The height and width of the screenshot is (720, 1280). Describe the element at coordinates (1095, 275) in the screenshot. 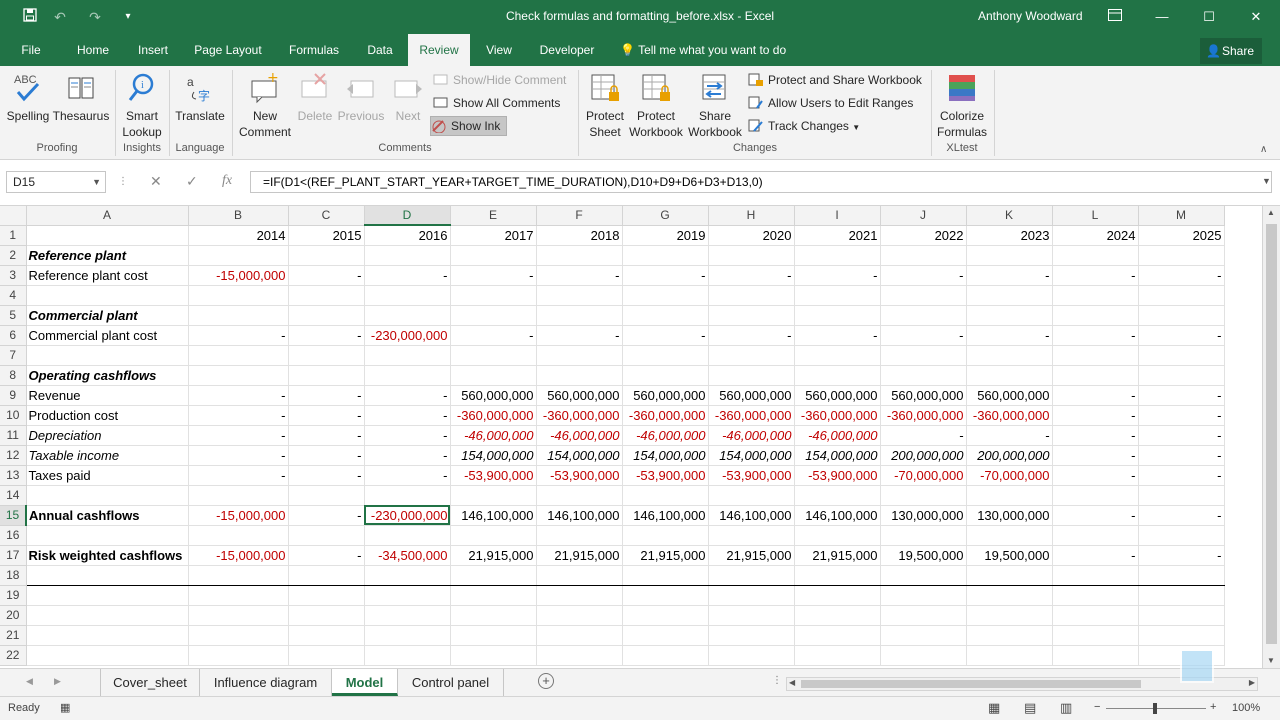

I see `cell-L3: -` at that location.